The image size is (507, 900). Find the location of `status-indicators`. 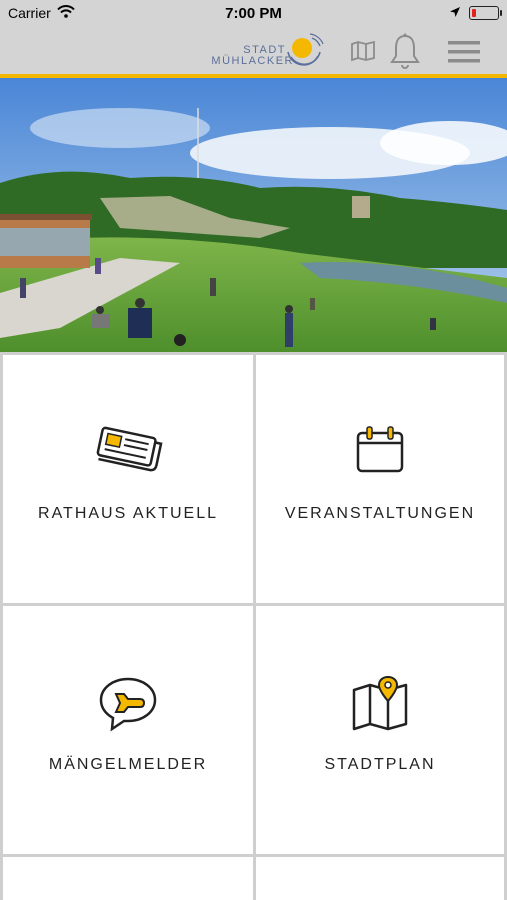

status-indicators is located at coordinates (475, 13).